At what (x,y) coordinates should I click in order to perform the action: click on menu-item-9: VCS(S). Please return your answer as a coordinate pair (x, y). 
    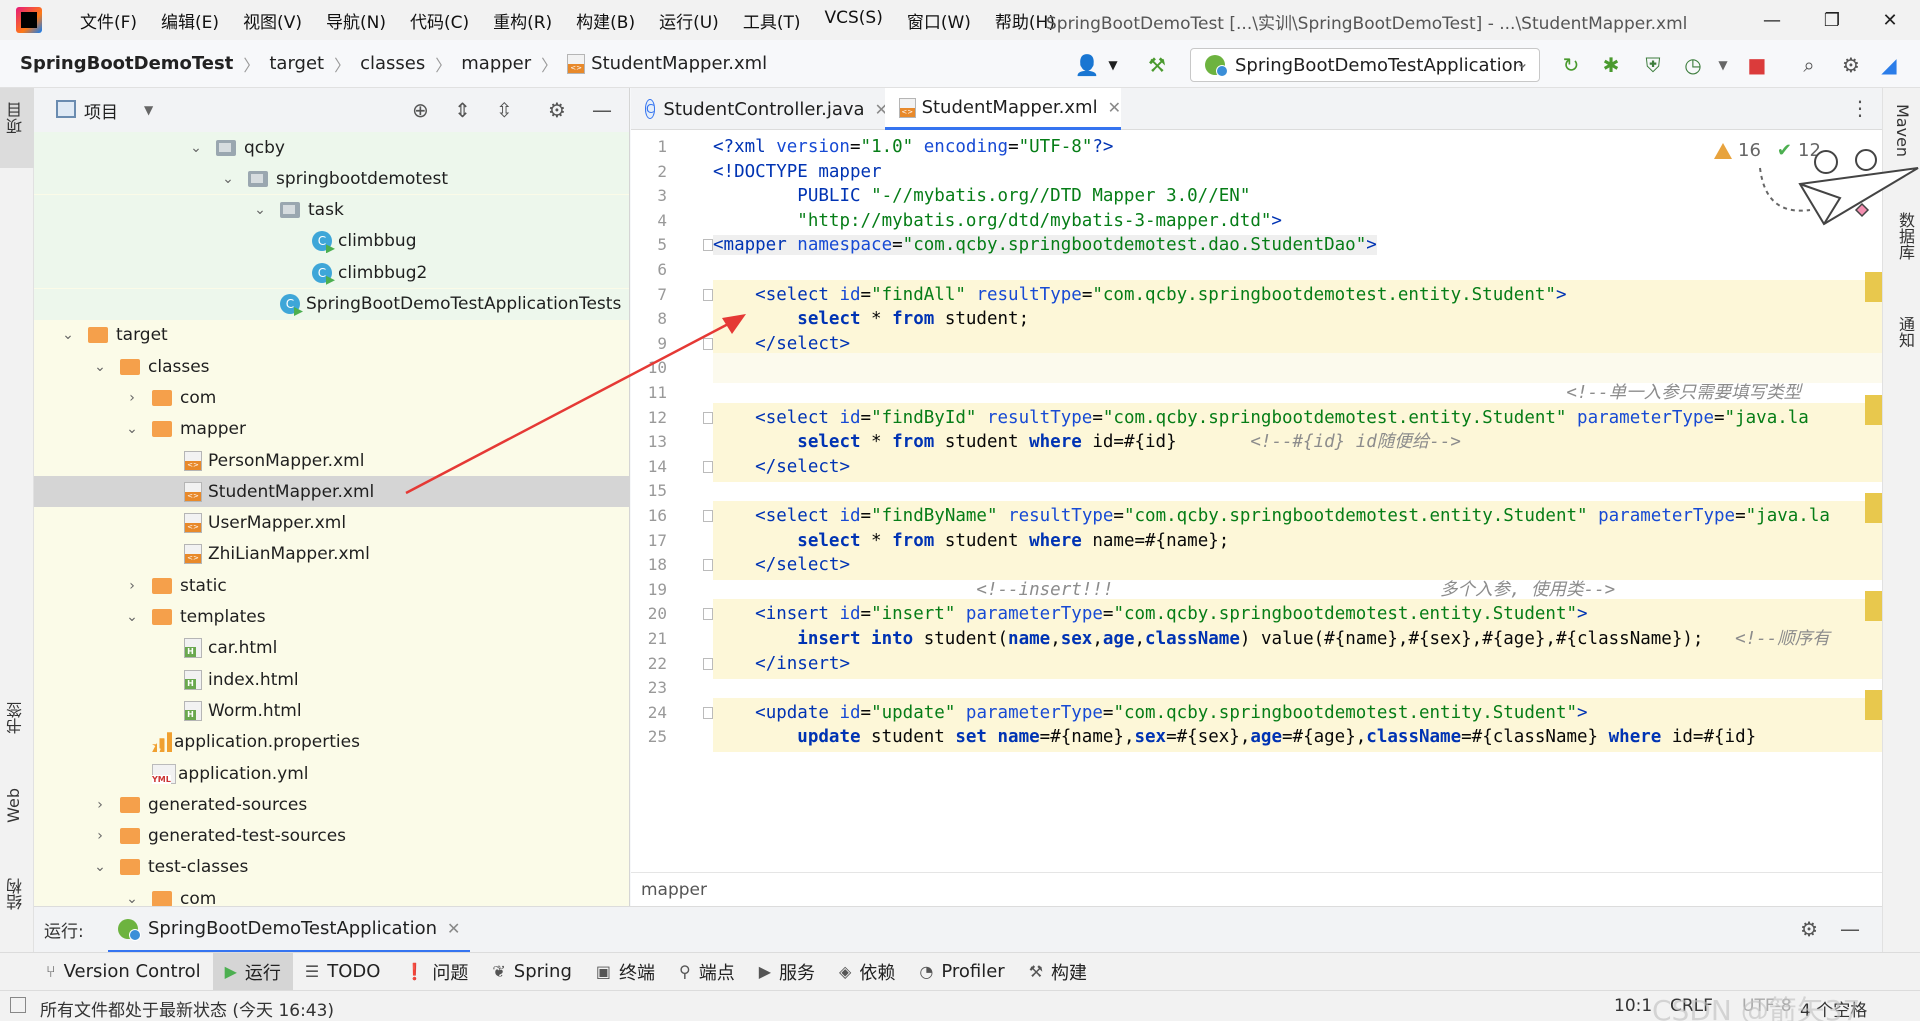
    Looking at the image, I should click on (853, 20).